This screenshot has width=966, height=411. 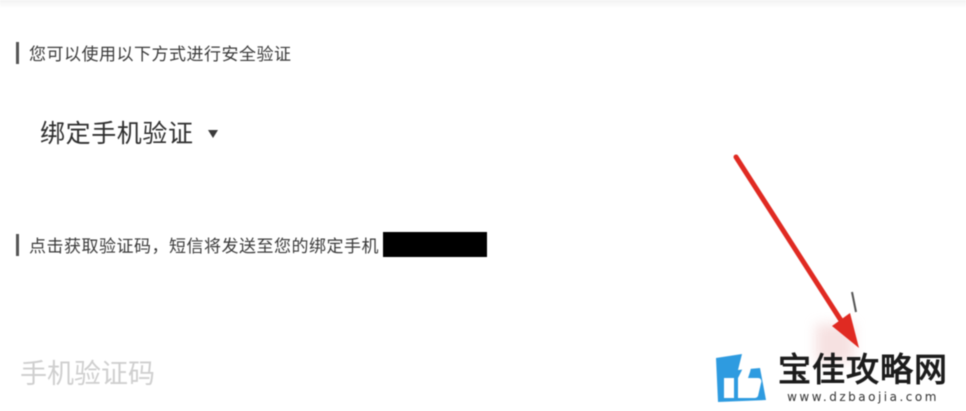 I want to click on watermark-site-domain: www.dzbaojia.com, so click(x=863, y=397).